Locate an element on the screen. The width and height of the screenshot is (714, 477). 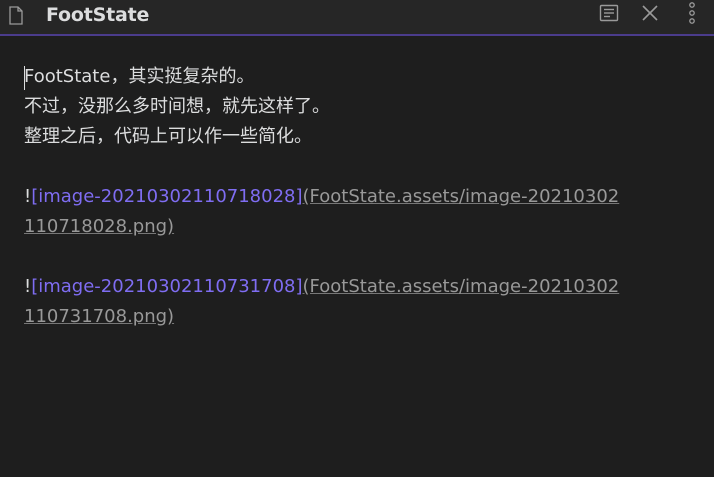
more-options-button is located at coordinates (692, 15).